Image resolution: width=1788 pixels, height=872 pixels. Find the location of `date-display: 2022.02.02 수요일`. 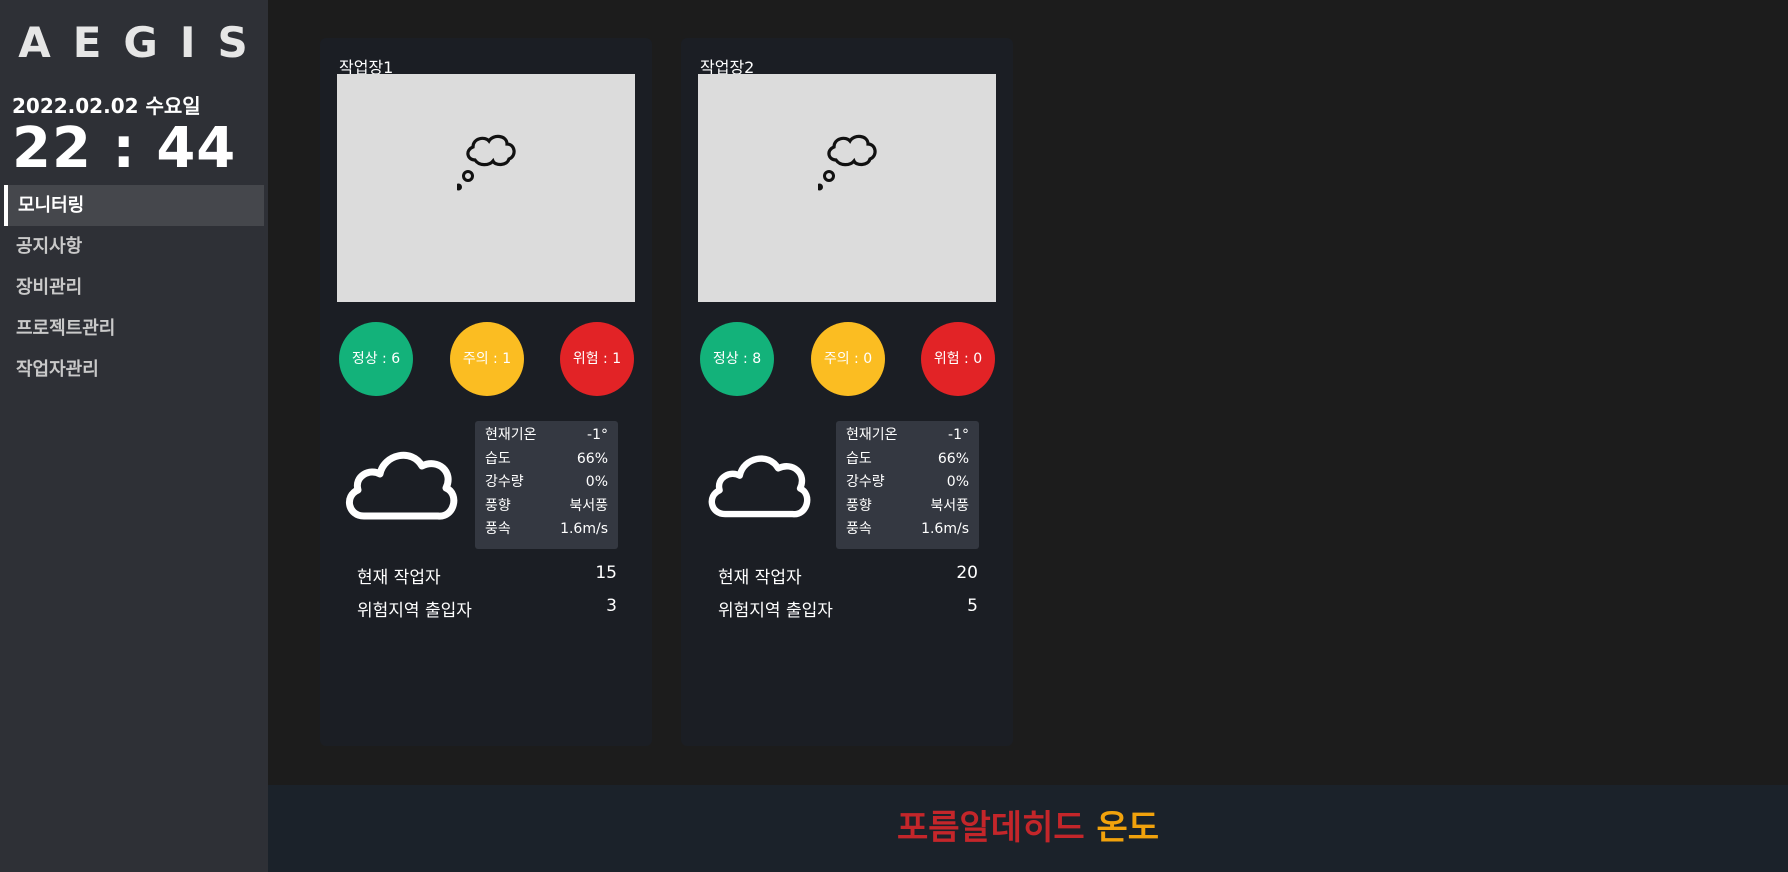

date-display: 2022.02.02 수요일 is located at coordinates (106, 104).